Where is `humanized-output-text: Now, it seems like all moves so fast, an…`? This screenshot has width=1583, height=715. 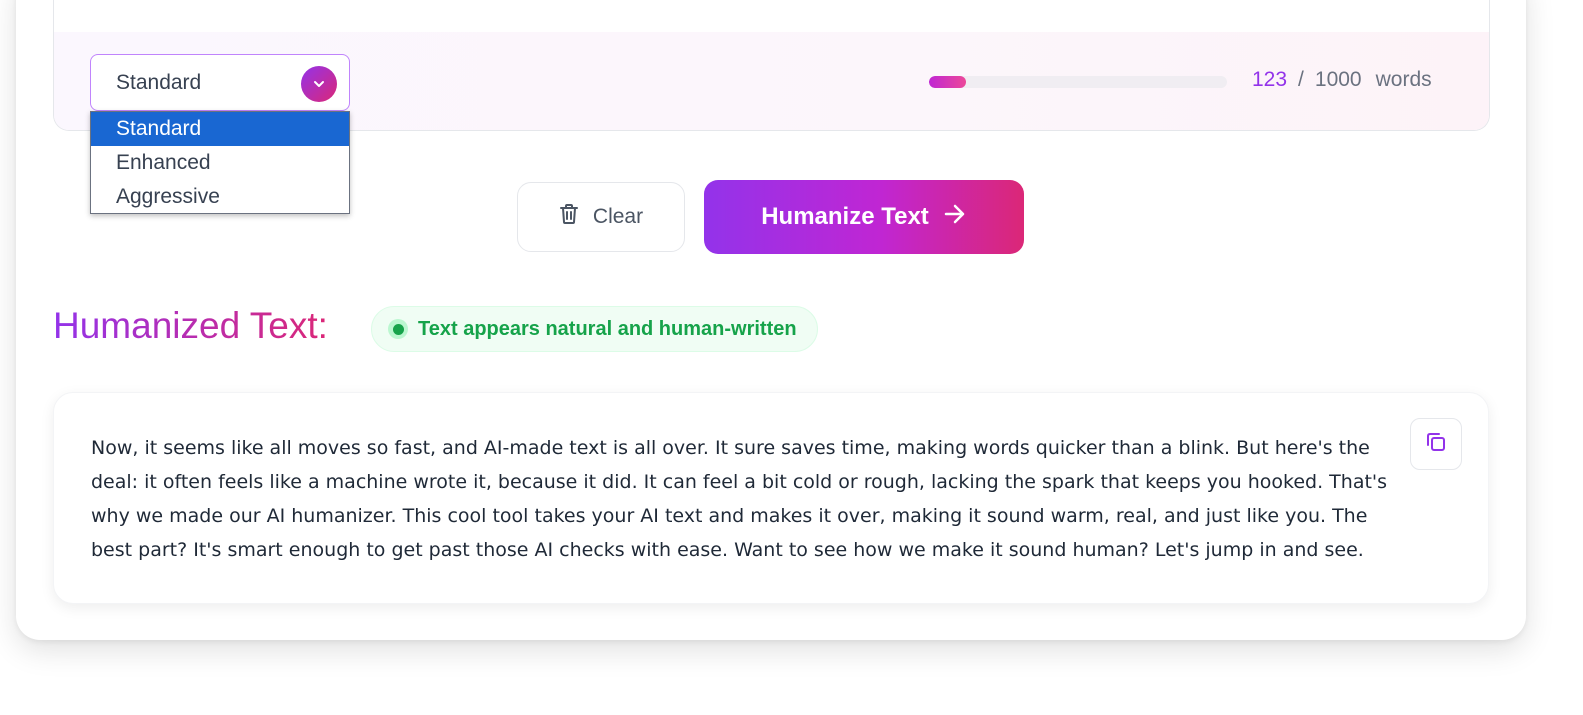
humanized-output-text: Now, it seems like all moves so fast, an… is located at coordinates (739, 499).